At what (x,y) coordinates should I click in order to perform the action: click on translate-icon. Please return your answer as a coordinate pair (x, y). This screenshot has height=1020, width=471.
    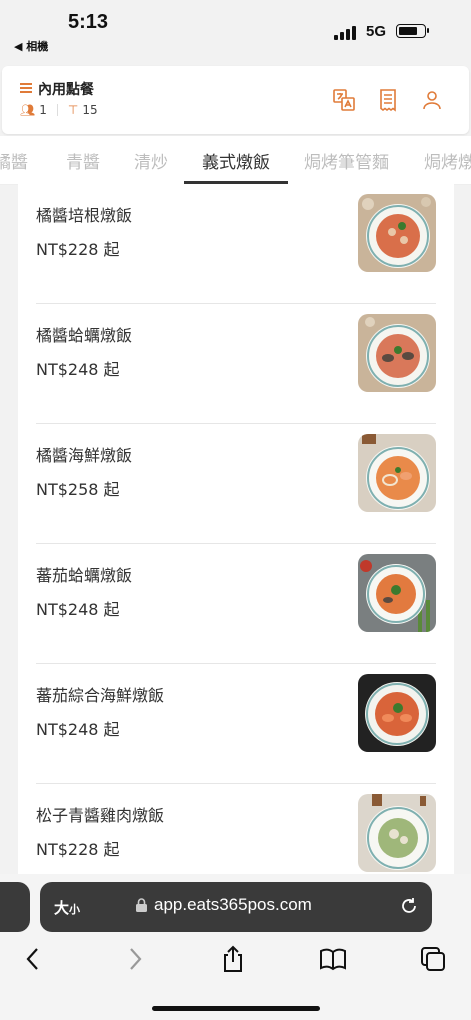
    Looking at the image, I should click on (344, 100).